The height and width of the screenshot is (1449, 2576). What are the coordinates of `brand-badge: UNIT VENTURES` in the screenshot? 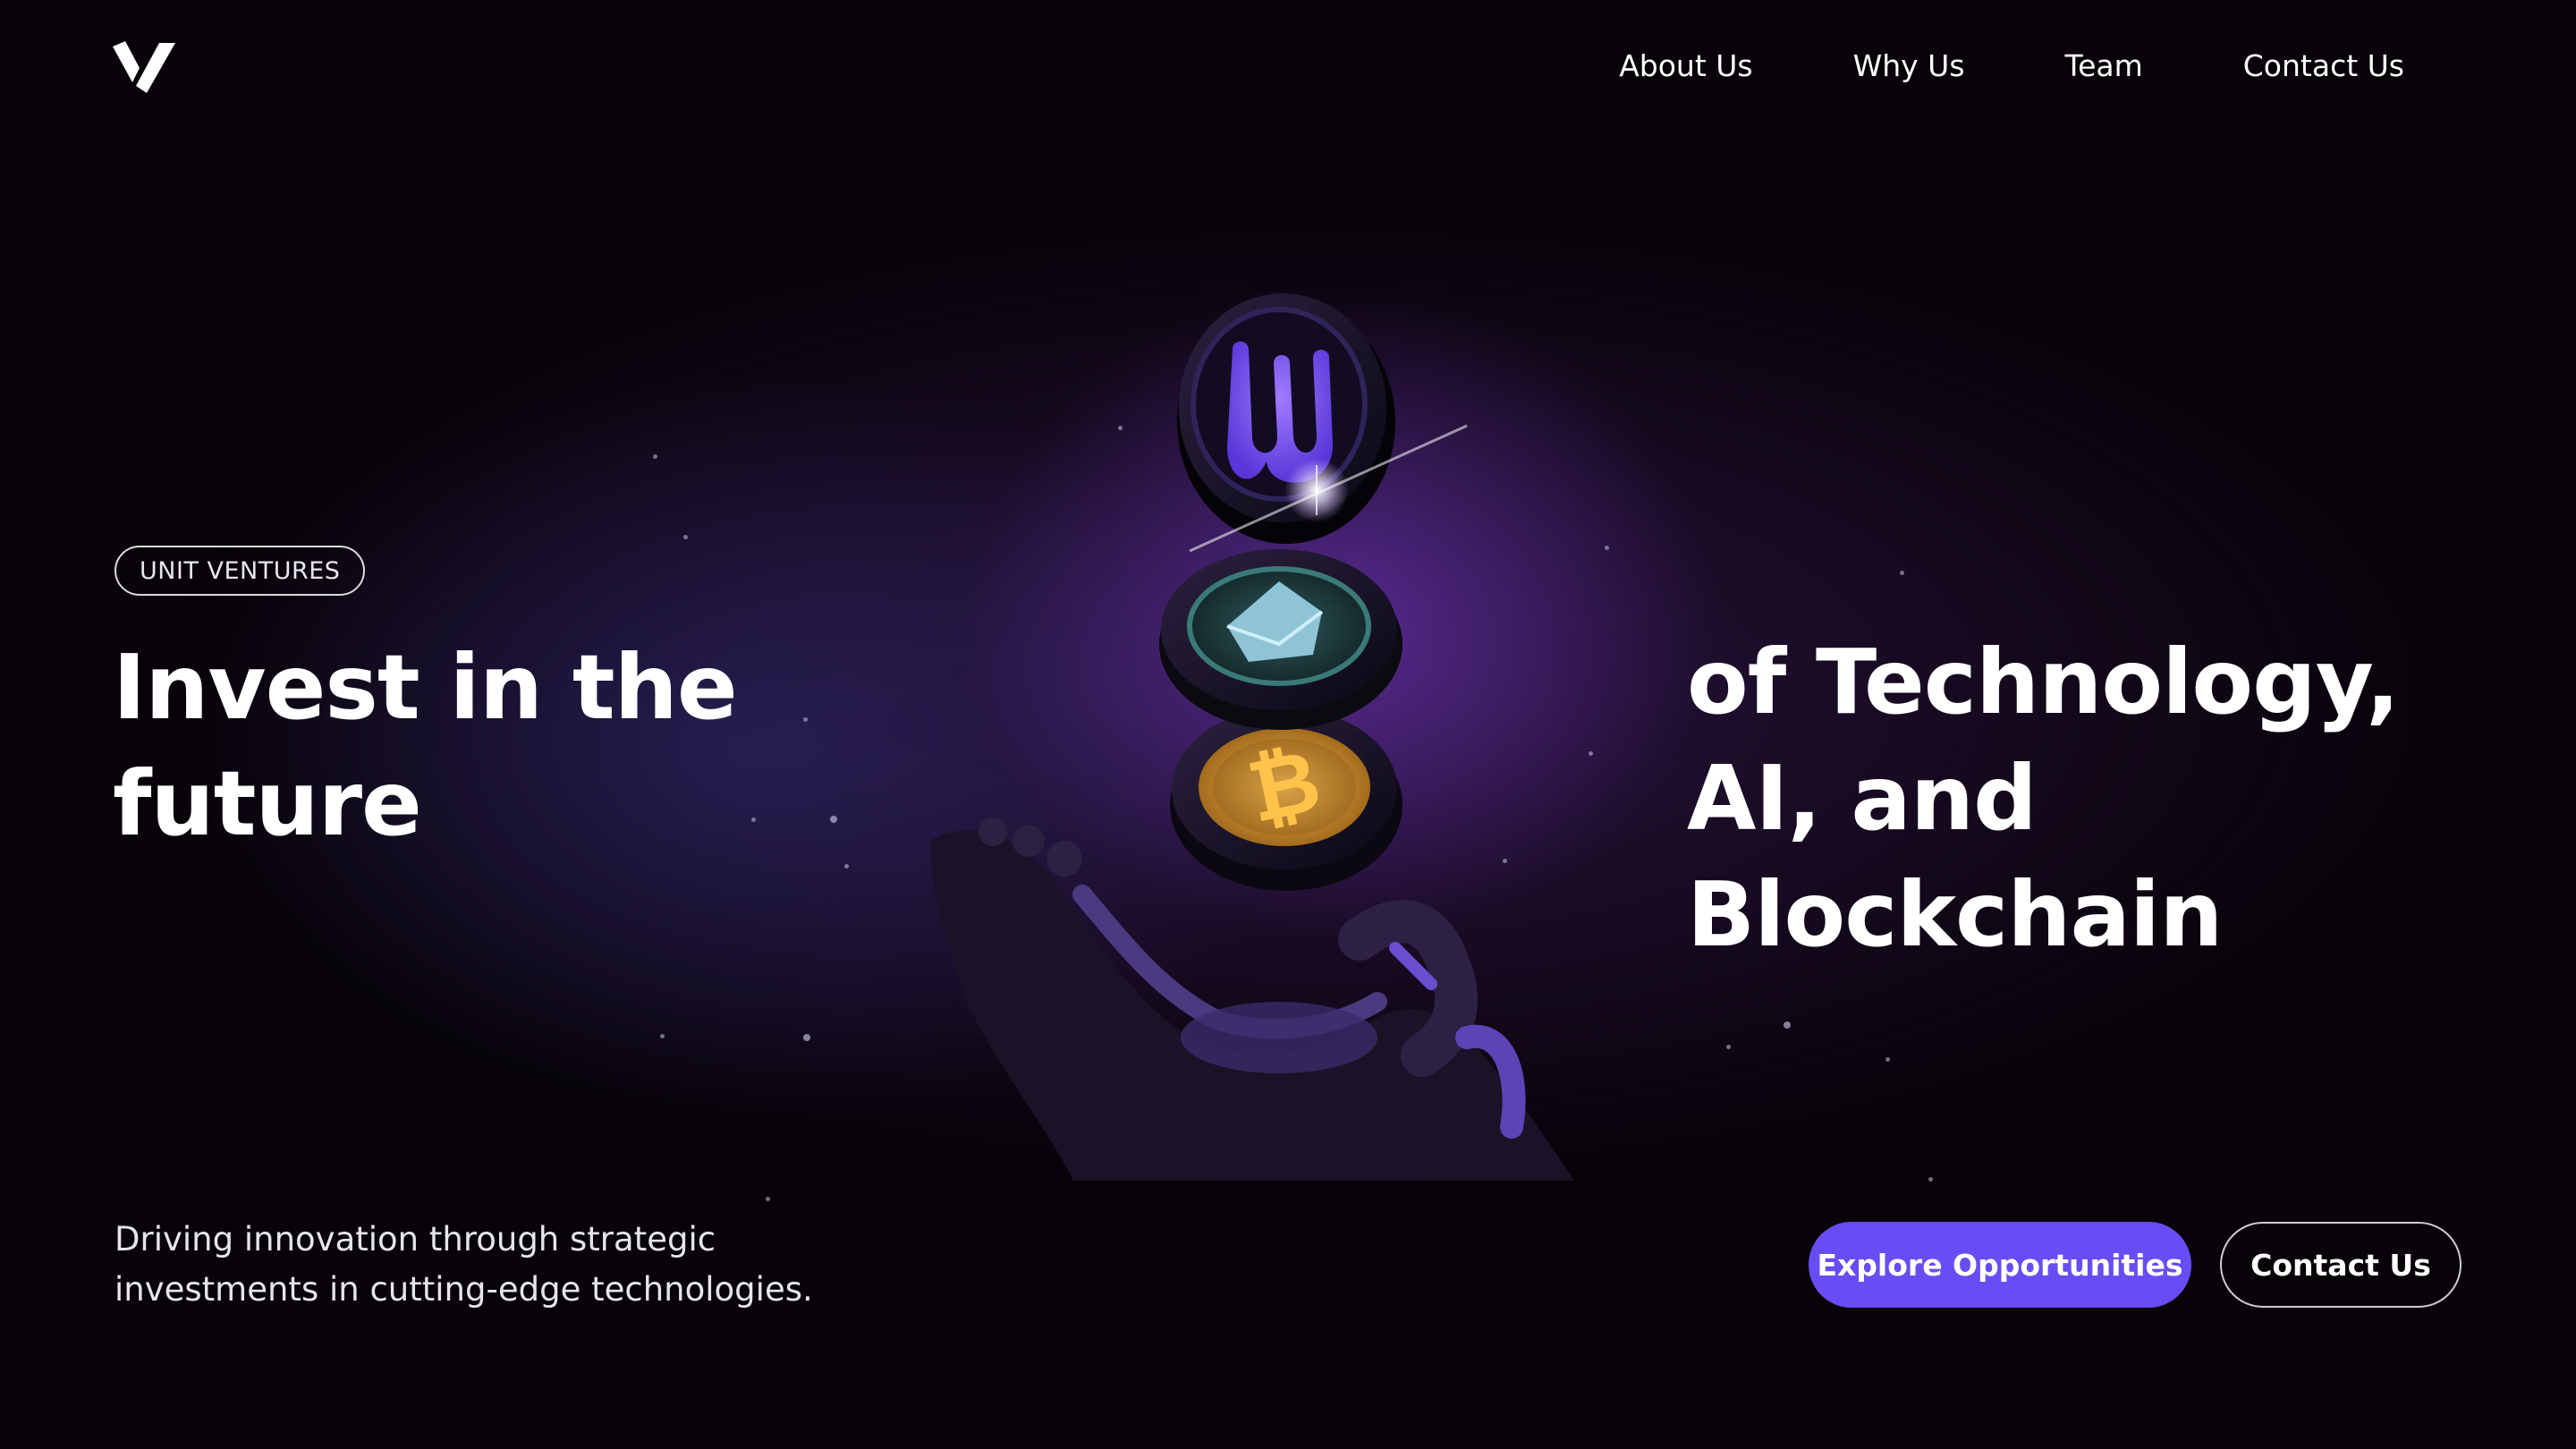 It's located at (240, 571).